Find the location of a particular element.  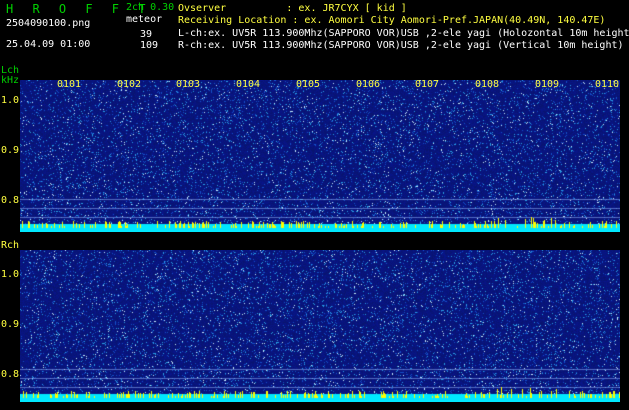

time-label: 0103 is located at coordinates (188, 84).